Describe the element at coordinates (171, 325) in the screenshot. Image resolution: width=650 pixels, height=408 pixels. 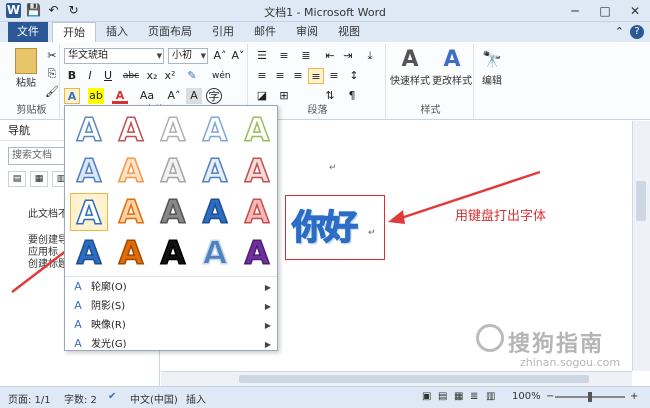
I see `effects-menu-item-2: A 映像(R) ▶` at that location.